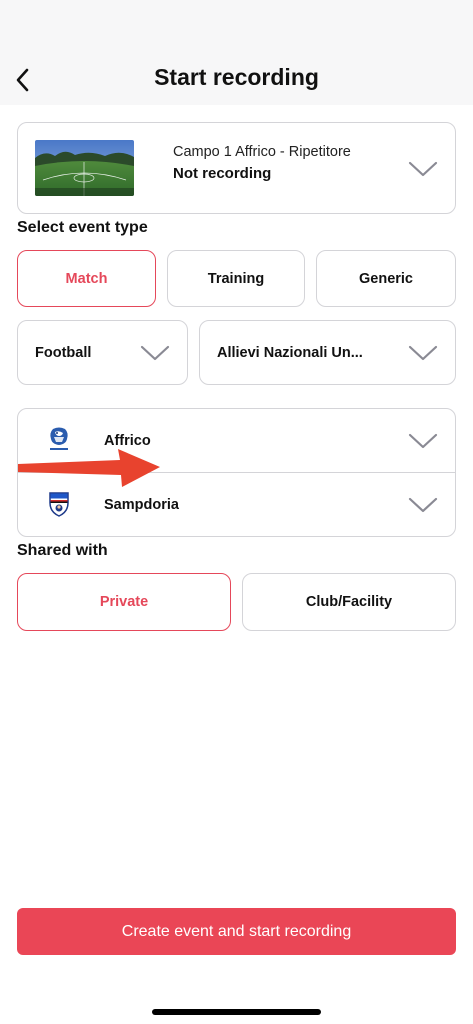  Describe the element at coordinates (236, 1012) in the screenshot. I see `home-indicator` at that location.